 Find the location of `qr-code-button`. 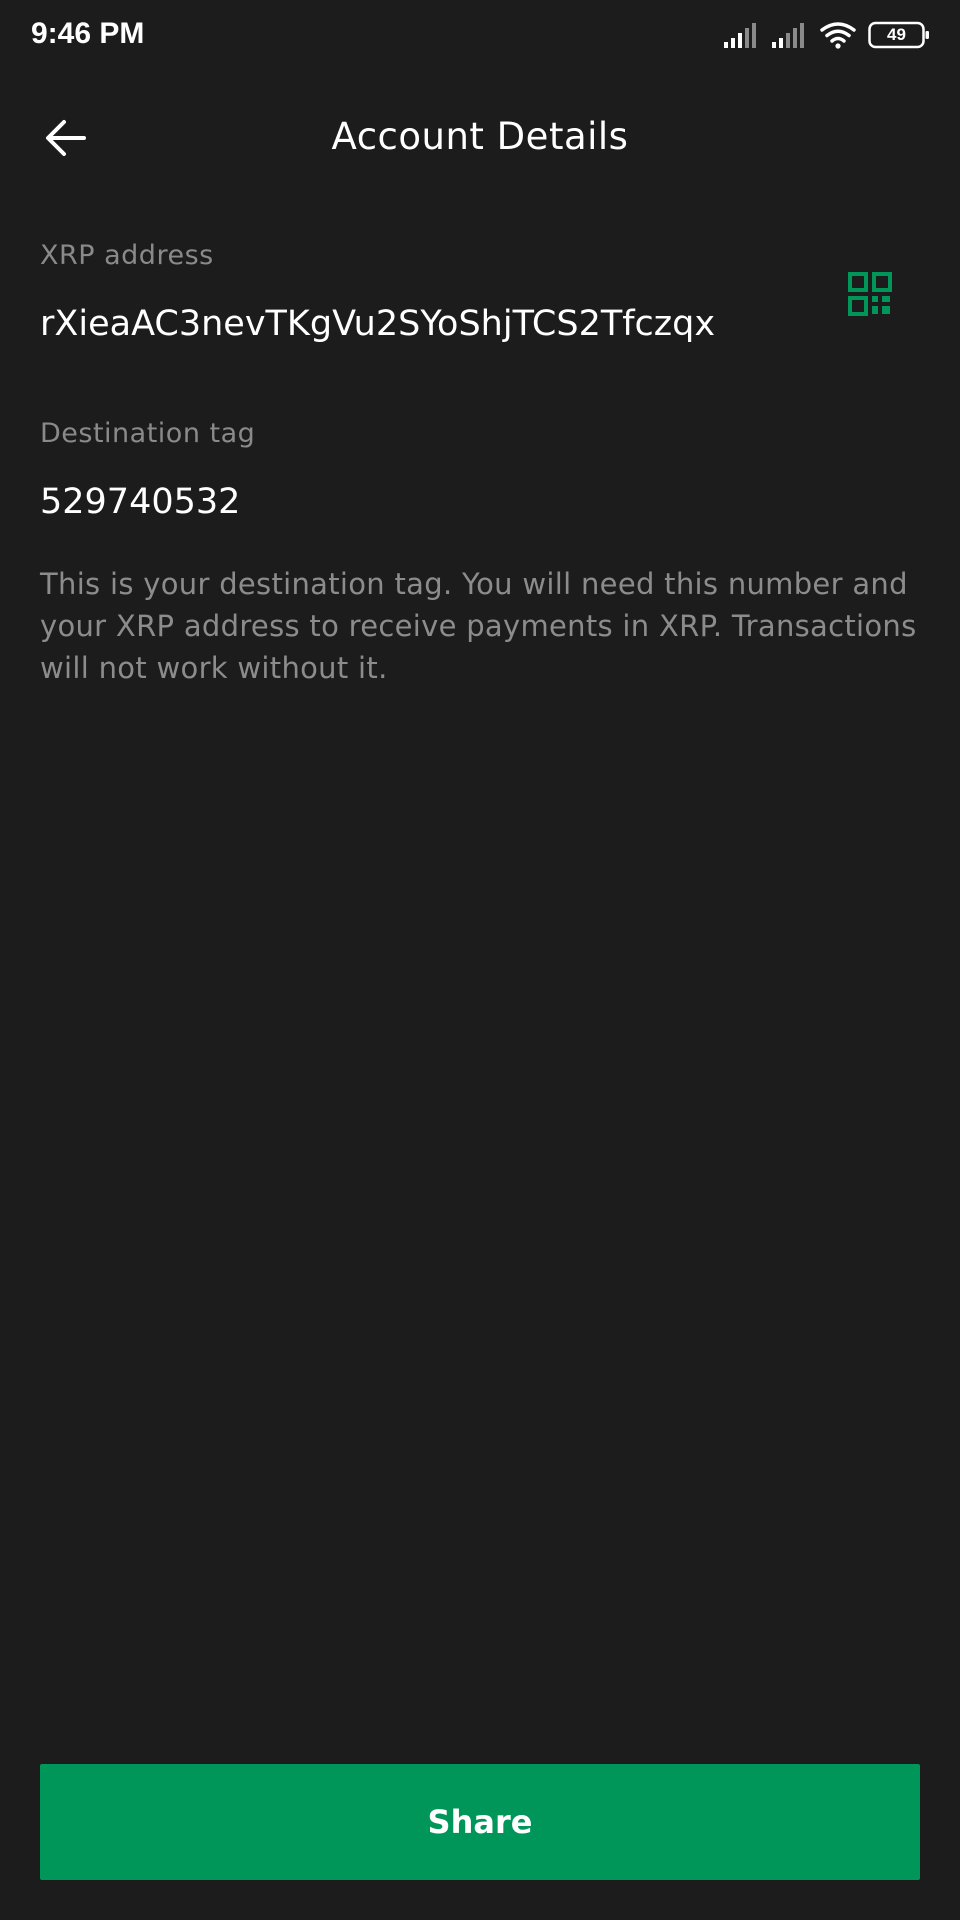

qr-code-button is located at coordinates (870, 294).